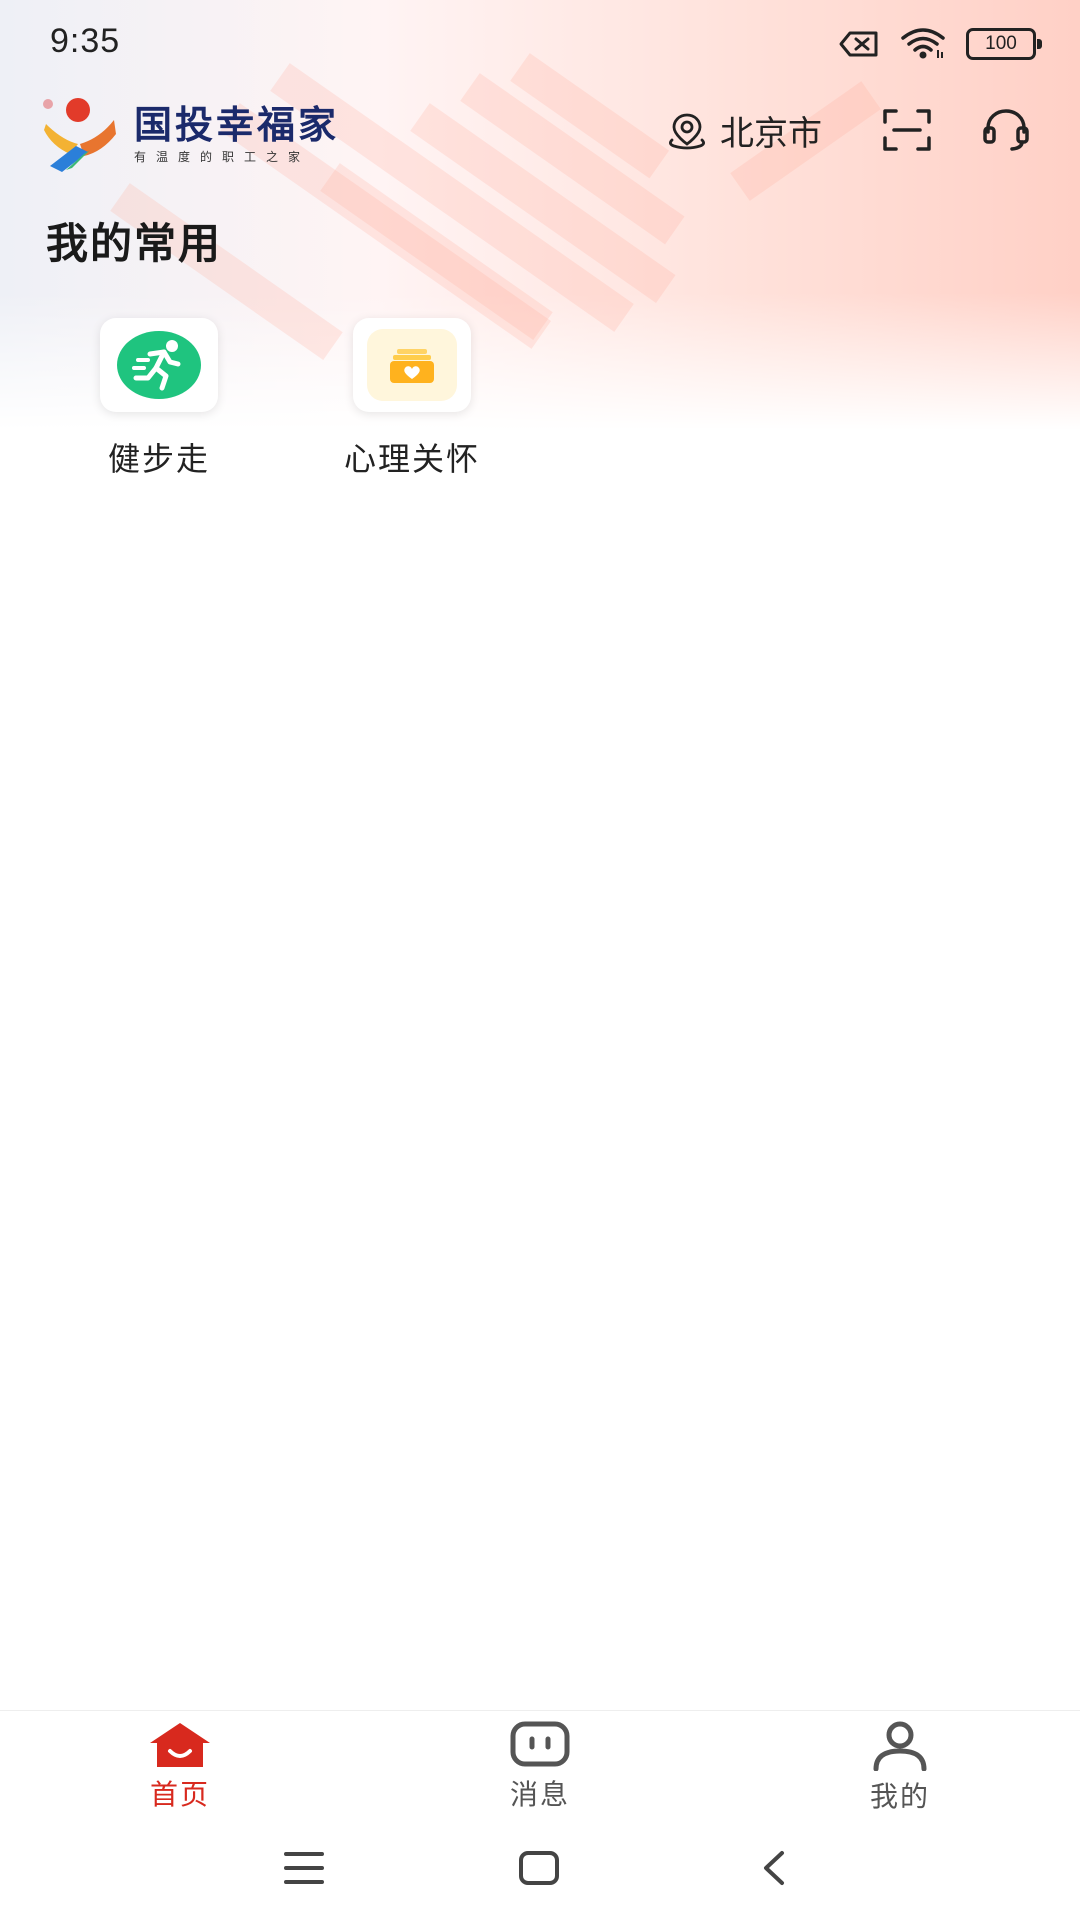 This screenshot has width=1080, height=1920. I want to click on tab-profile: 我的, so click(900, 1768).